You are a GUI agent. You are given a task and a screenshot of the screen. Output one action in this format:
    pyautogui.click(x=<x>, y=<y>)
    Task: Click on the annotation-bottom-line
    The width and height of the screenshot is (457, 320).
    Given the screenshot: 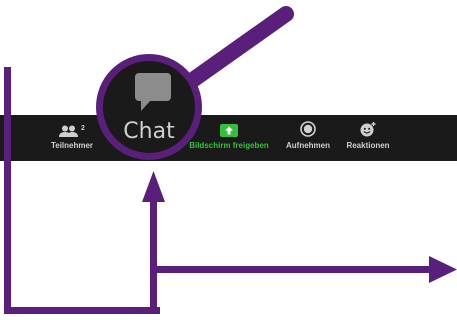 What is the action you would take?
    pyautogui.click(x=82, y=310)
    